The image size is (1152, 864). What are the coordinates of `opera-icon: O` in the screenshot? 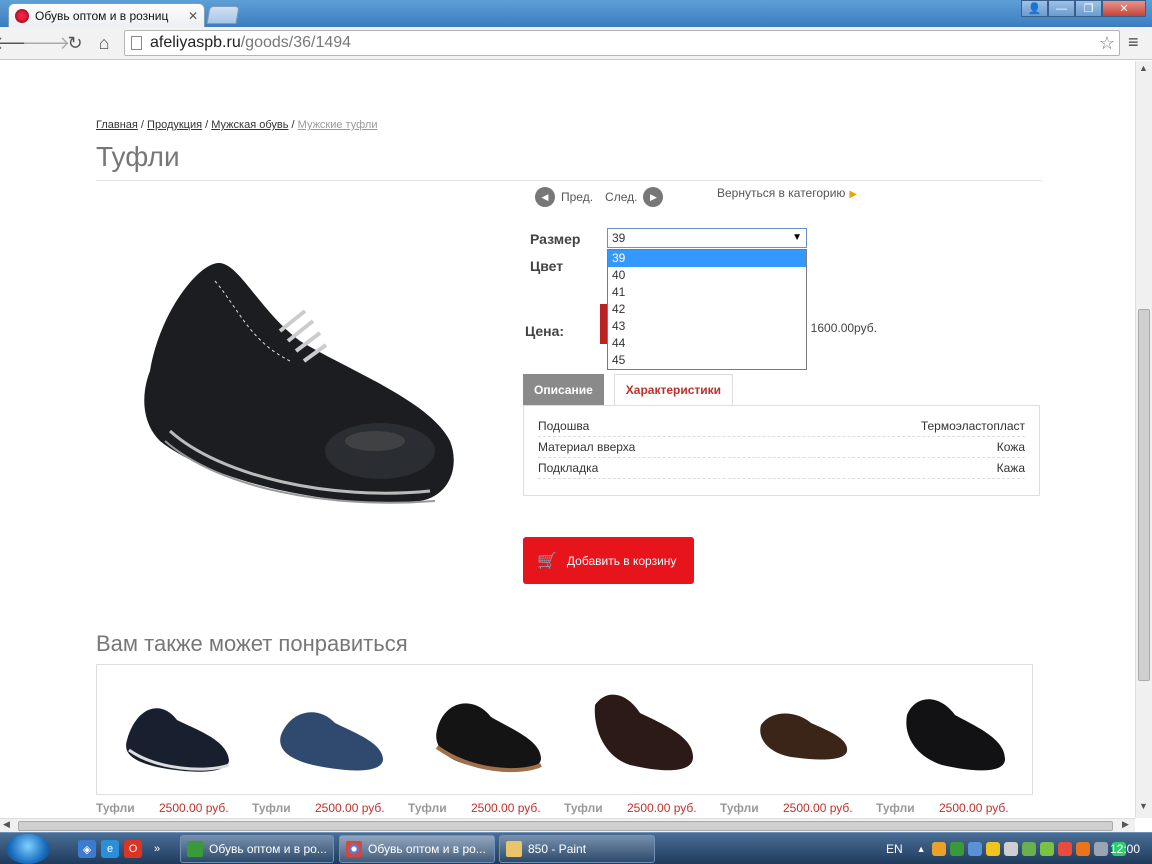 It's located at (133, 849).